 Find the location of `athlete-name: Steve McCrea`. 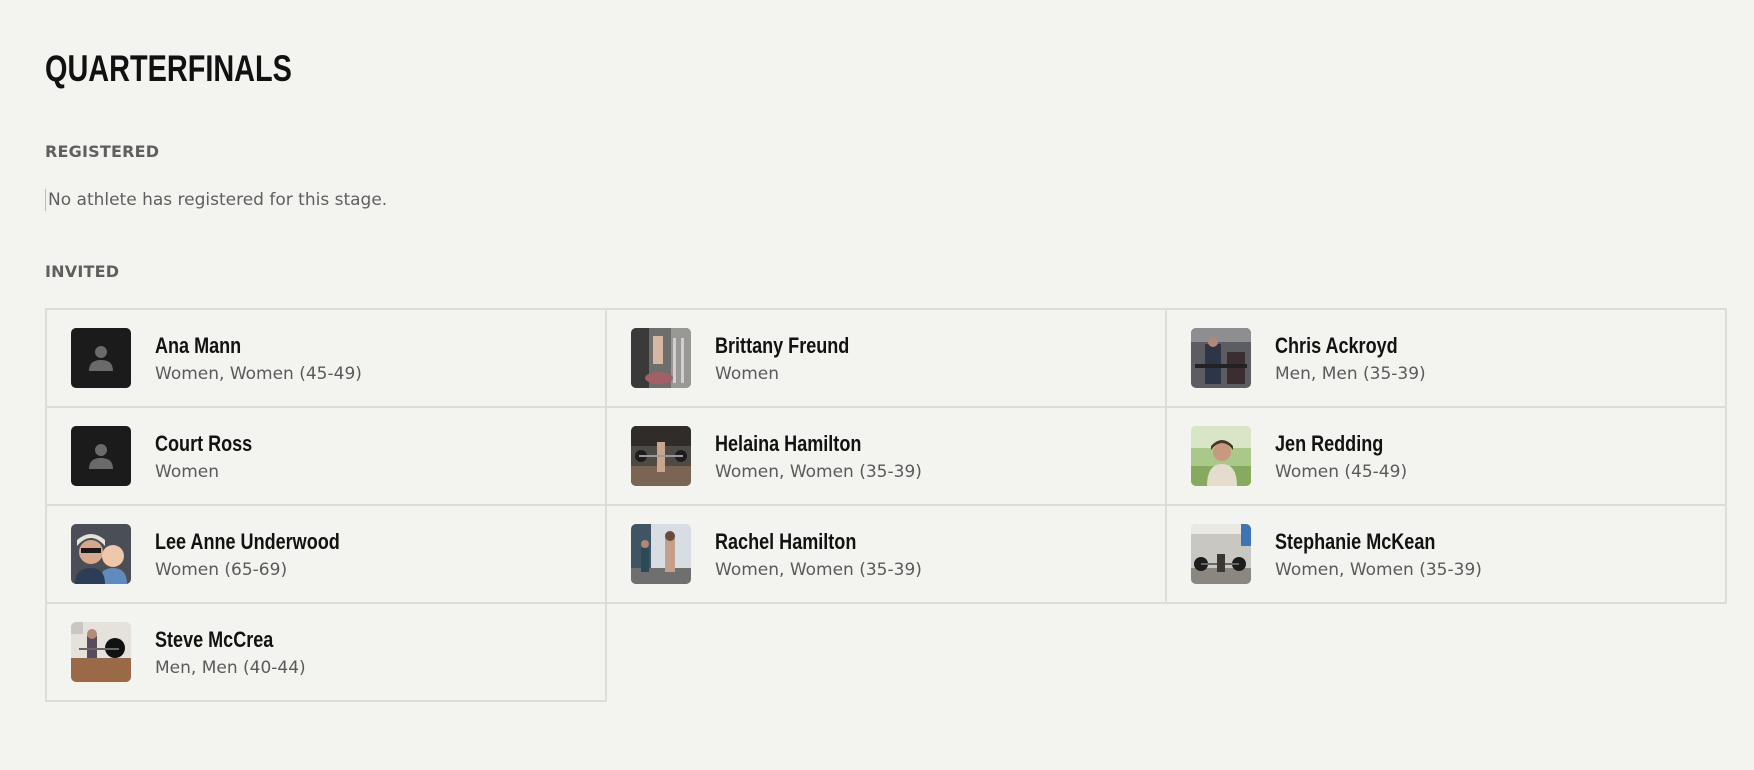

athlete-name: Steve McCrea is located at coordinates (217, 640).